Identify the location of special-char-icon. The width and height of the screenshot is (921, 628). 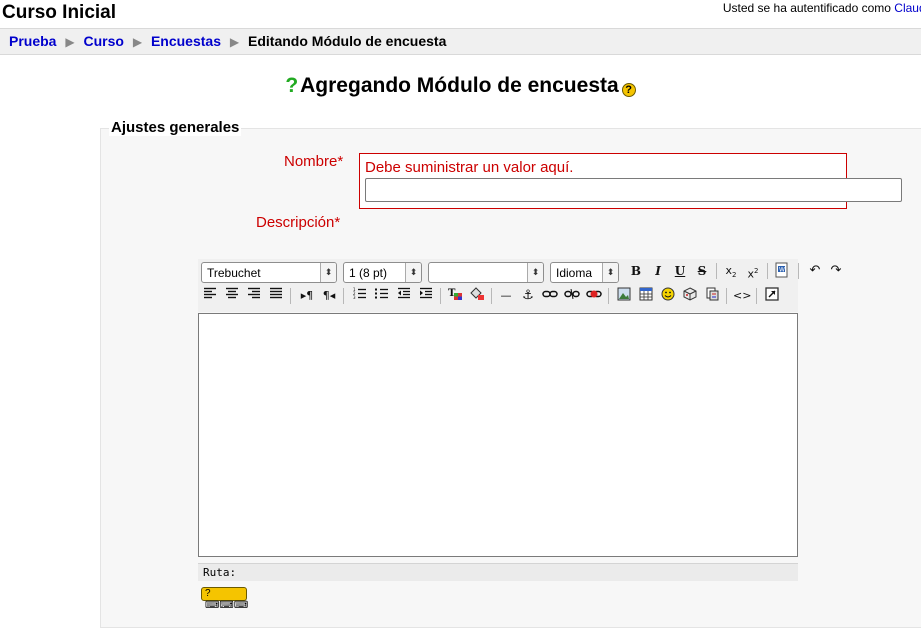
(690, 296).